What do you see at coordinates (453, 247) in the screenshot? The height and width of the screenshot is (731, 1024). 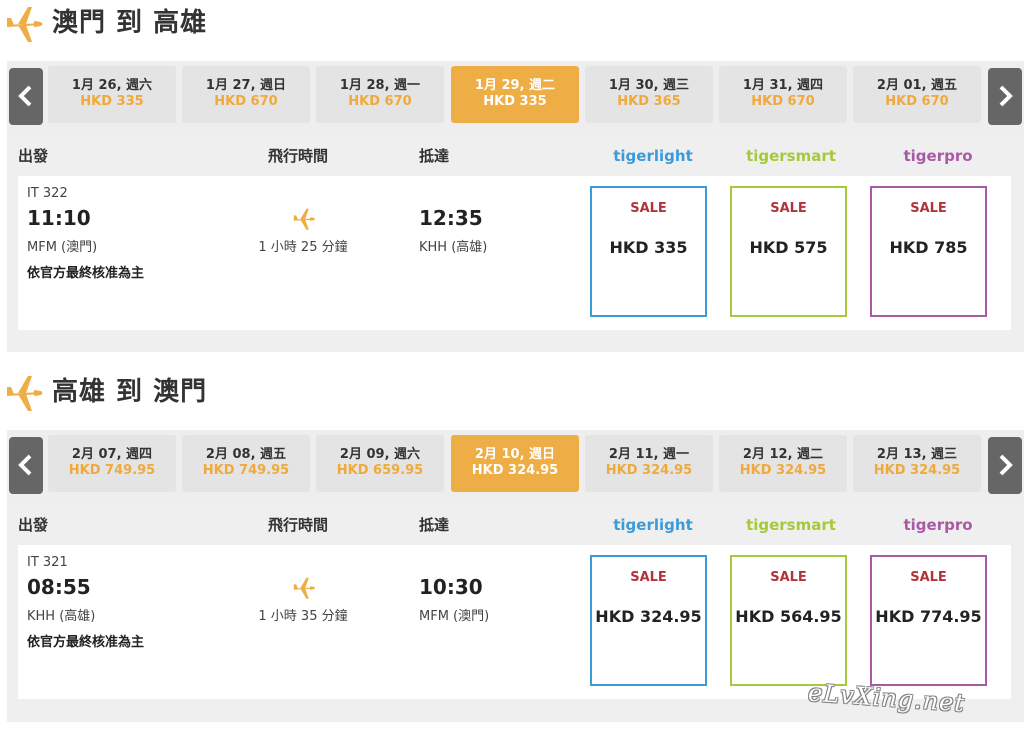 I see `arrival-airport: KHH (高雄)` at bounding box center [453, 247].